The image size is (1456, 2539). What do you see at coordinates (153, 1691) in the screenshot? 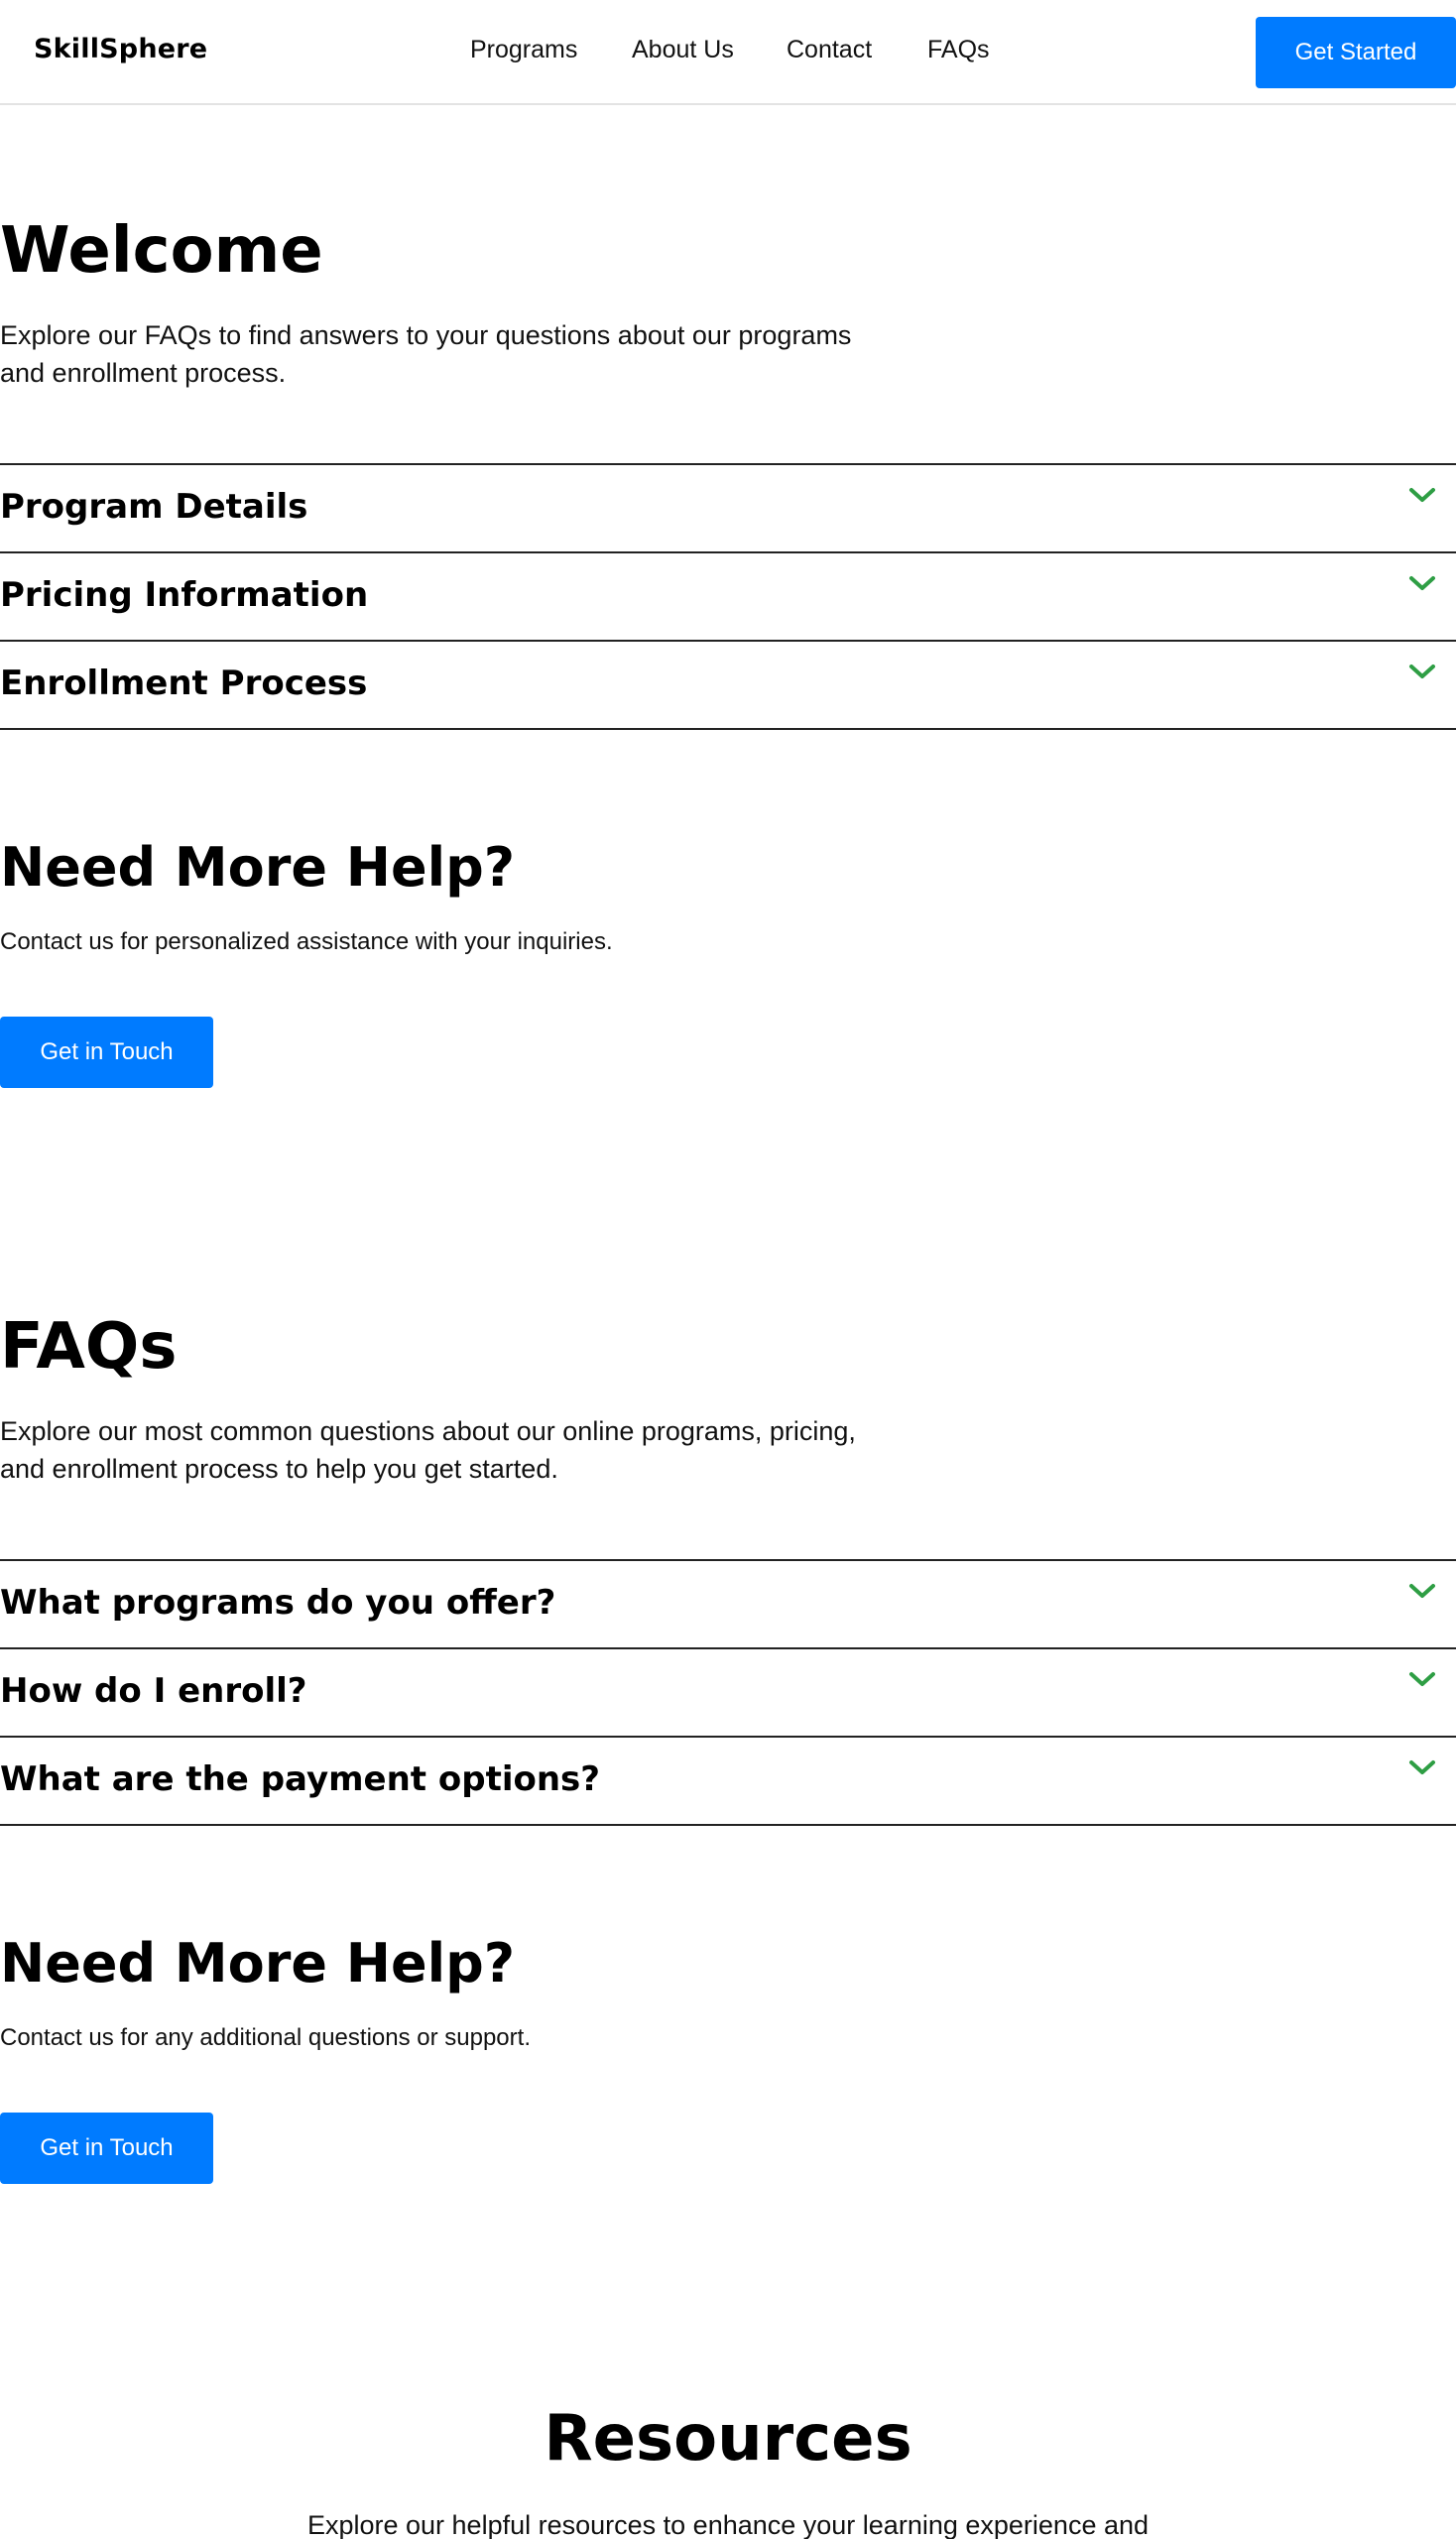
I see `faq-question: How do I enroll?` at bounding box center [153, 1691].